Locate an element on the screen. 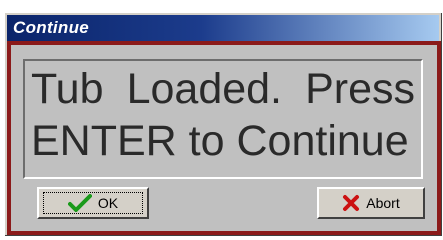  x-icon is located at coordinates (351, 203).